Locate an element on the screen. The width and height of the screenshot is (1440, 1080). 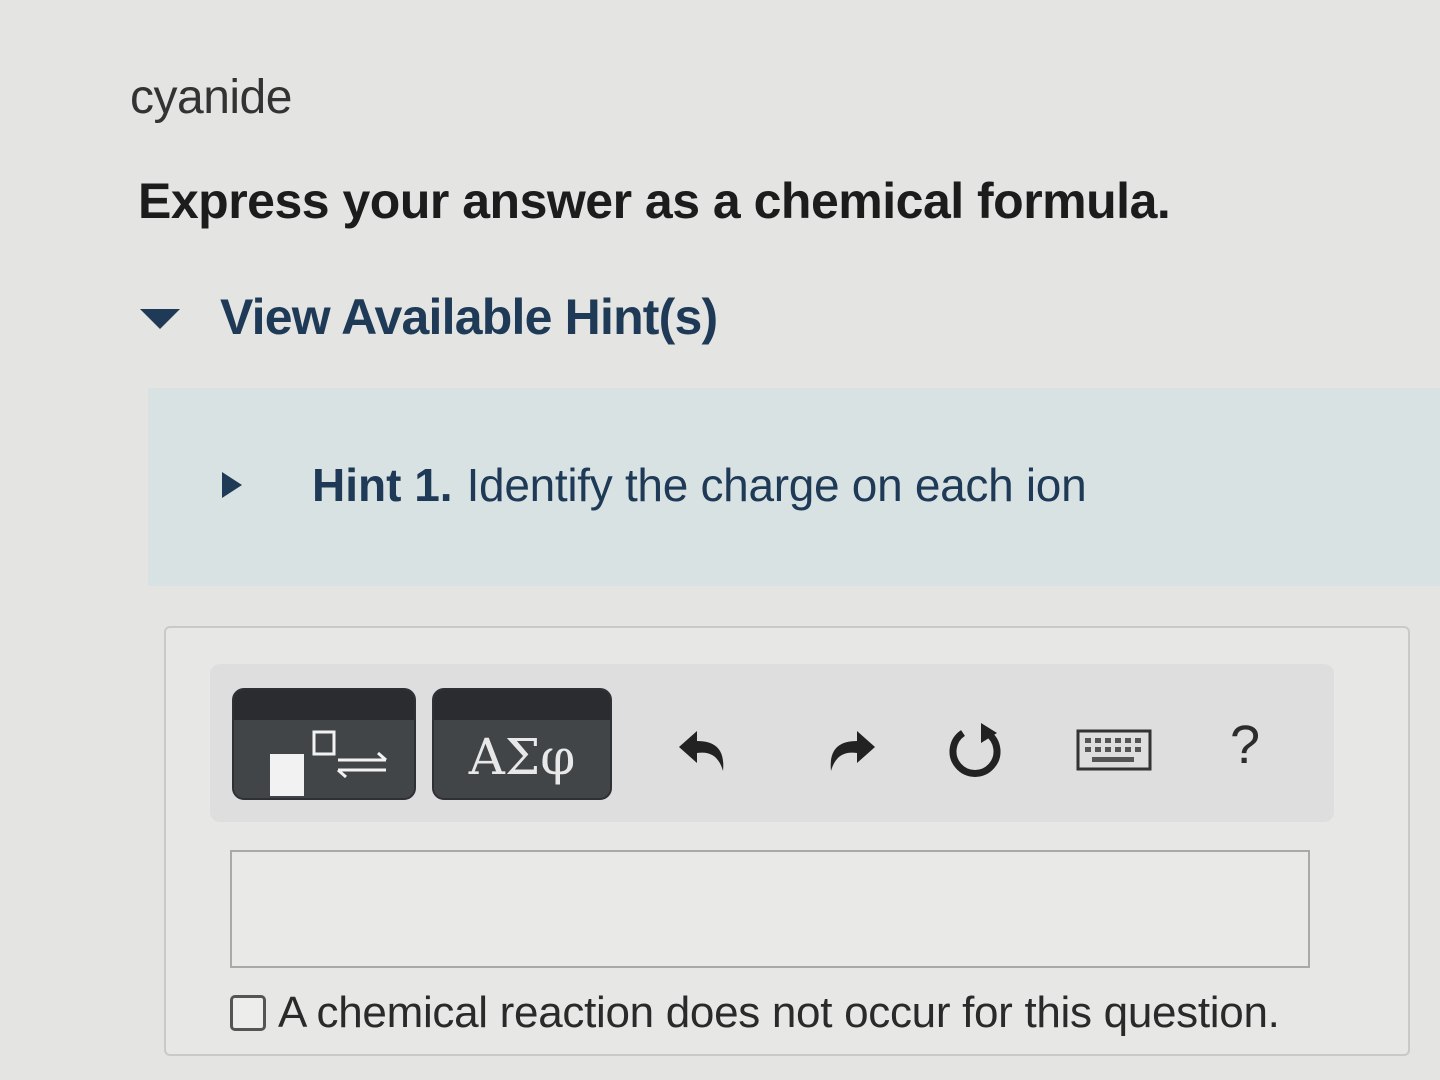
question-part-name: cyanide is located at coordinates (211, 97).